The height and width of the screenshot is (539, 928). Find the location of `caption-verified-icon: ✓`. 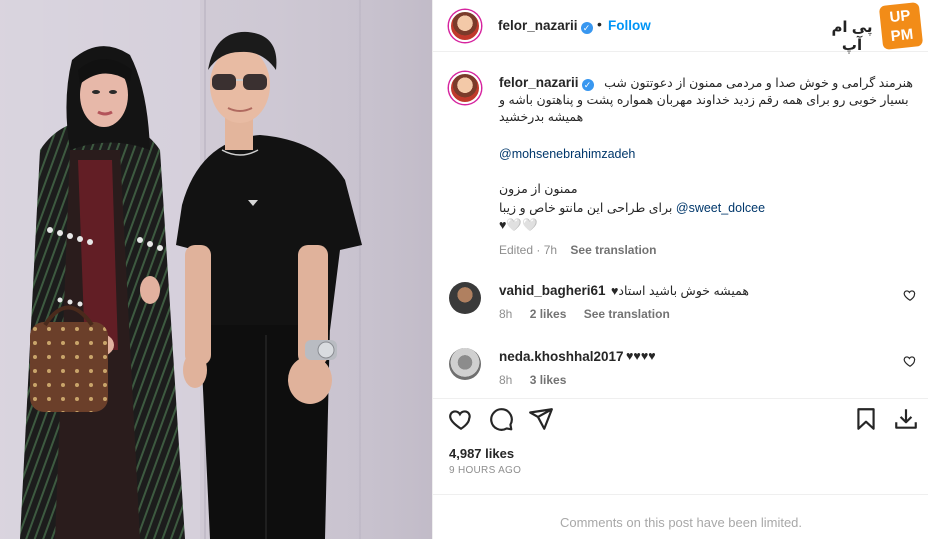

caption-verified-icon: ✓ is located at coordinates (587, 85).